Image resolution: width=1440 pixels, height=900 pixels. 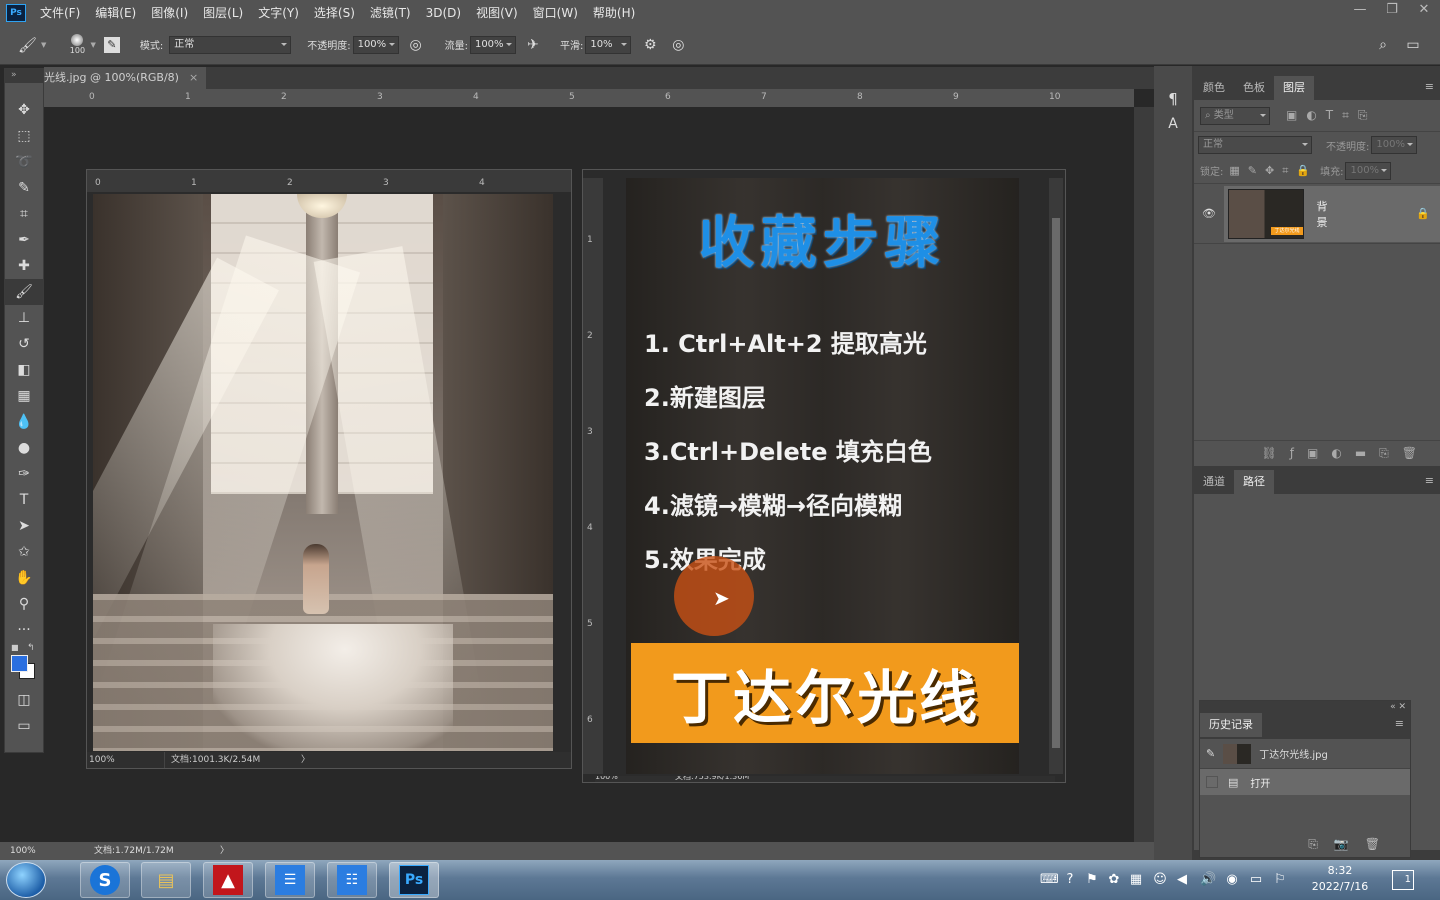 I want to click on qq-icon: ☺, so click(x=1160, y=880).